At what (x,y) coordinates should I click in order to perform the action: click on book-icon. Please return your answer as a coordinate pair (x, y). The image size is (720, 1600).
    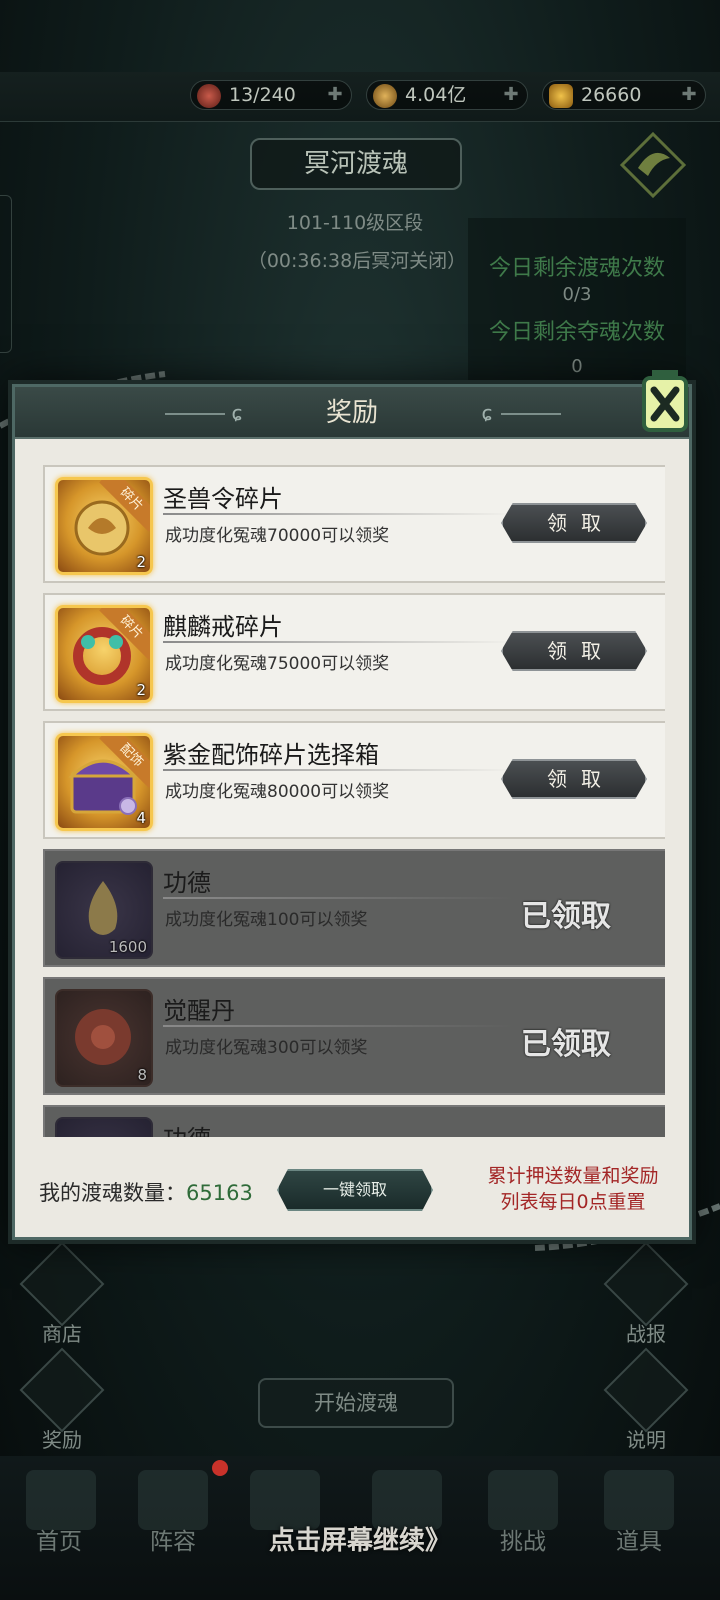
    Looking at the image, I should click on (646, 1390).